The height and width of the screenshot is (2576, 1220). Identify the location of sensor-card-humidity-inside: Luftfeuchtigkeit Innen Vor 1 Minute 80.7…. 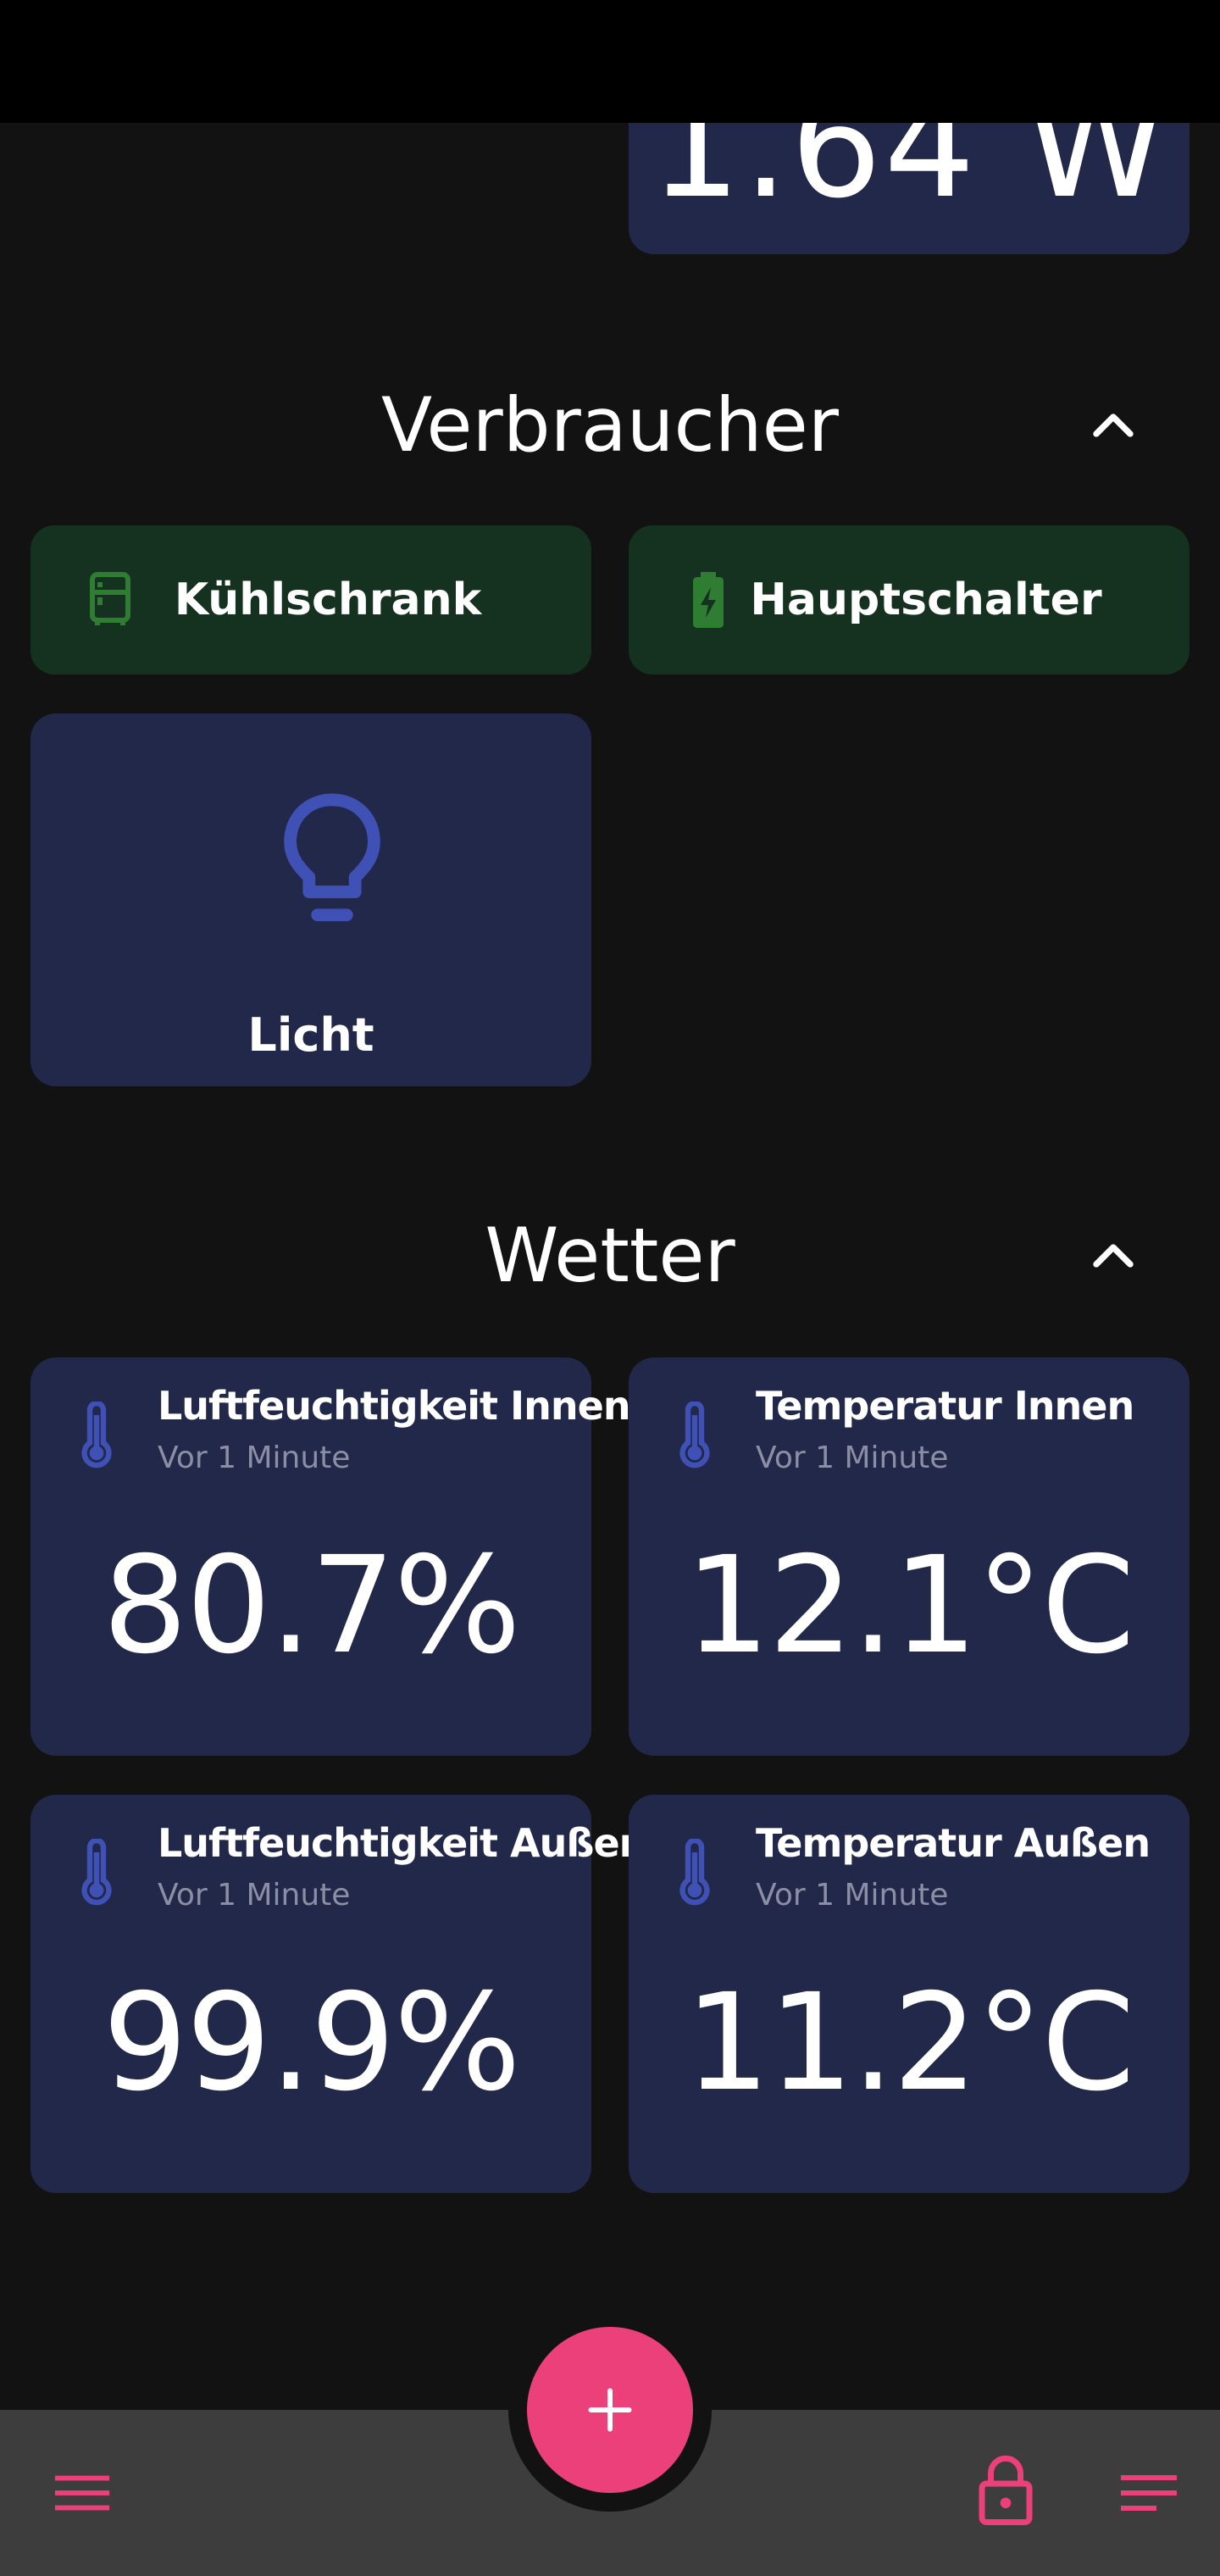
(330, 1556).